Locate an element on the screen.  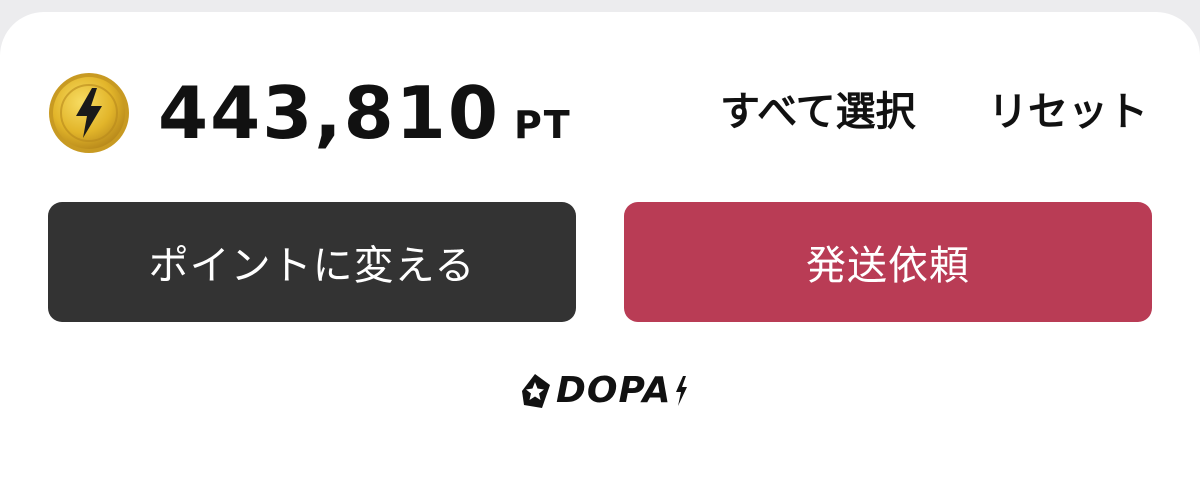
logo-bolt-icon is located at coordinates (682, 391).